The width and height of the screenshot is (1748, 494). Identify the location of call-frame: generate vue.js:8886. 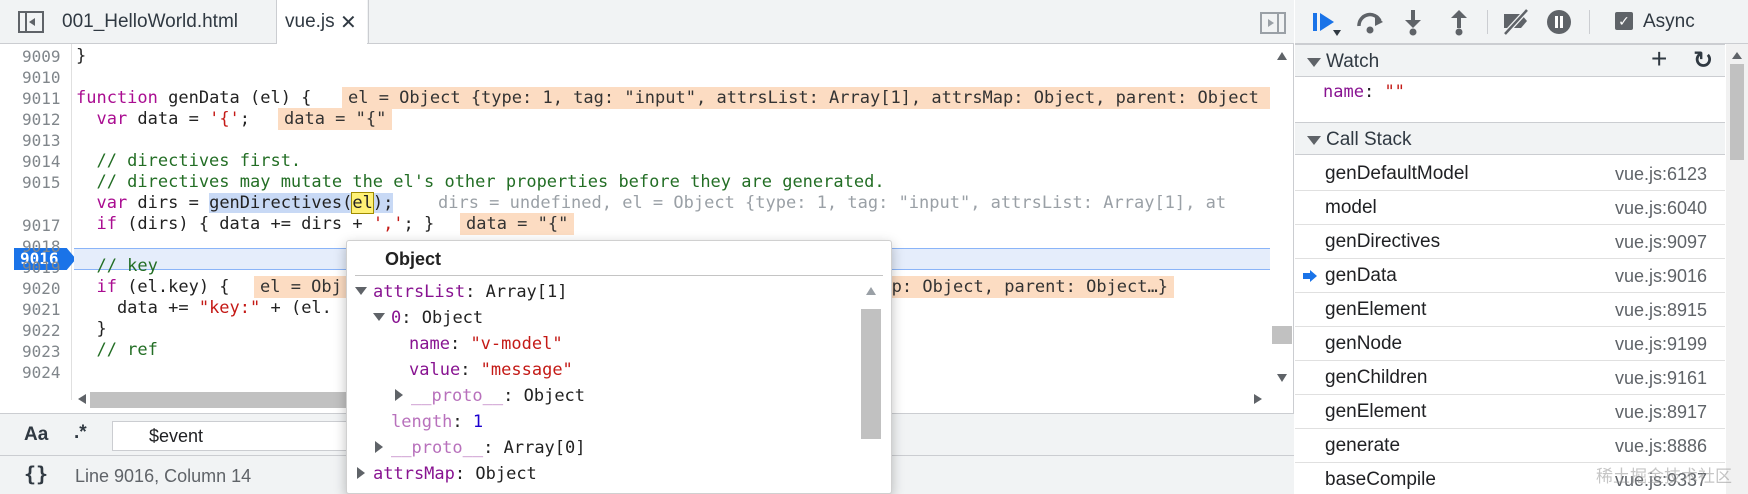
(1510, 446).